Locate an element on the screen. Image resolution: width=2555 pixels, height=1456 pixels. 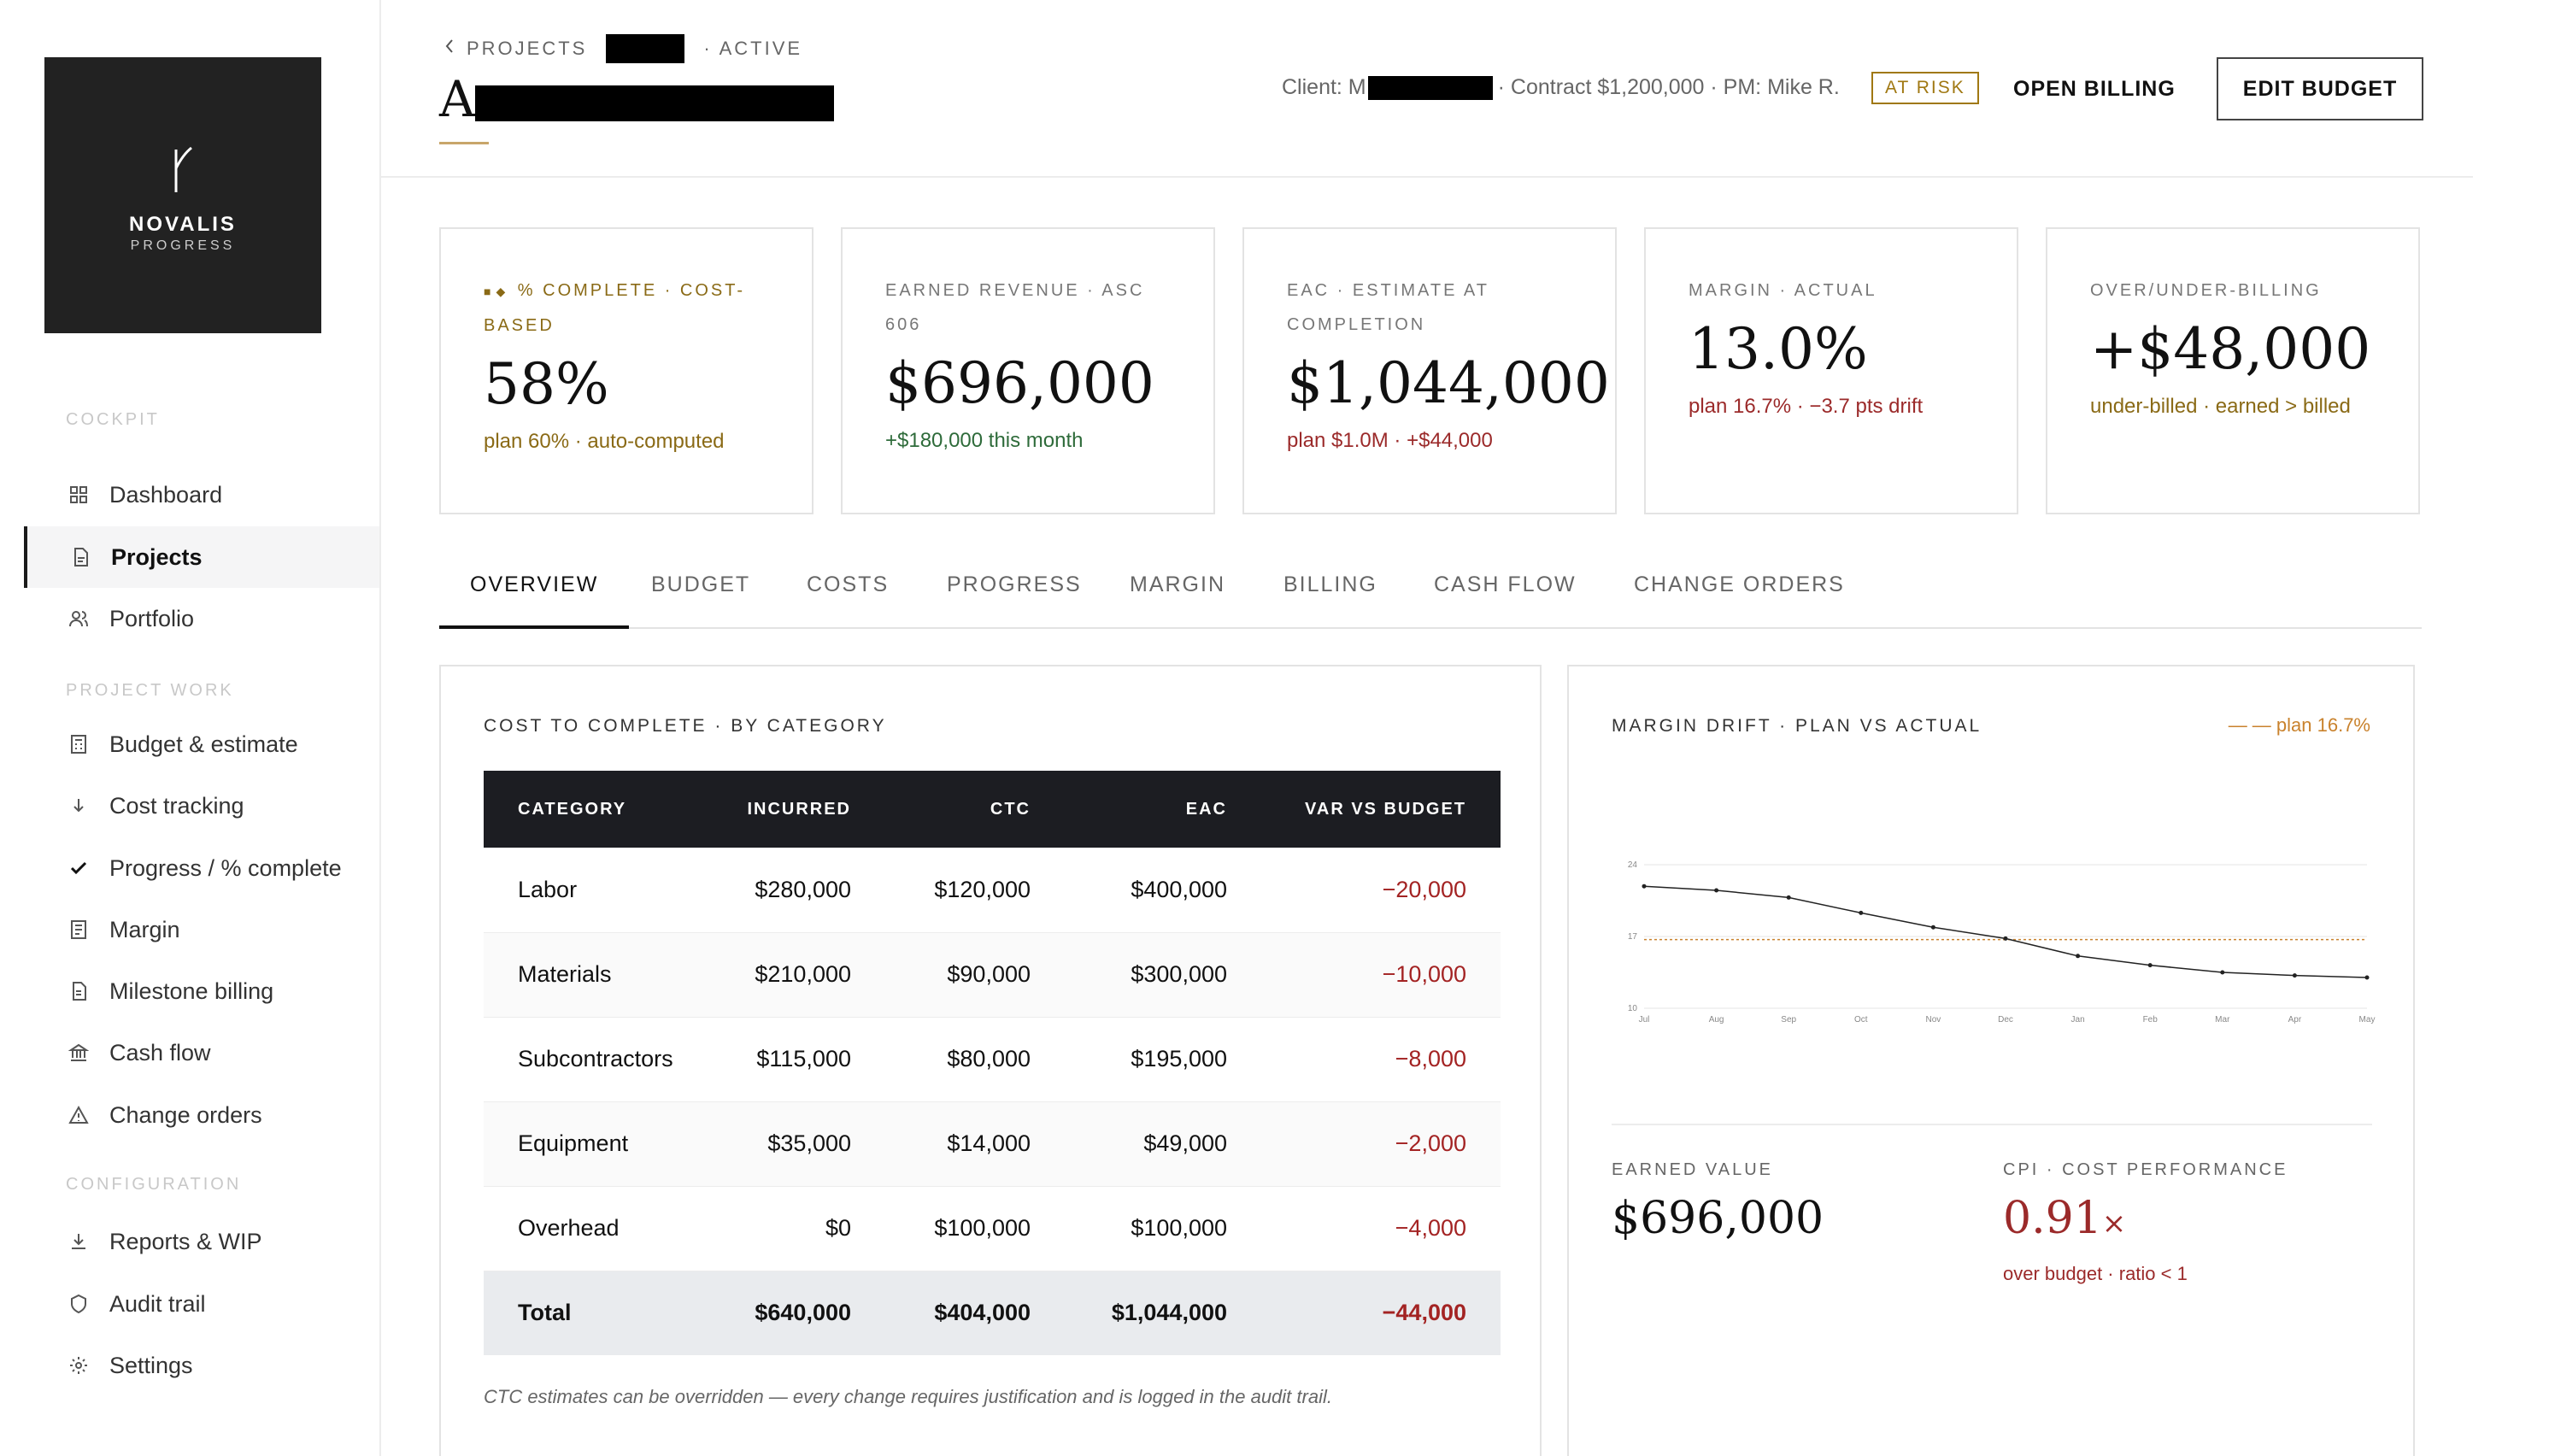
tab-progress: PROGRESS is located at coordinates (1014, 601).